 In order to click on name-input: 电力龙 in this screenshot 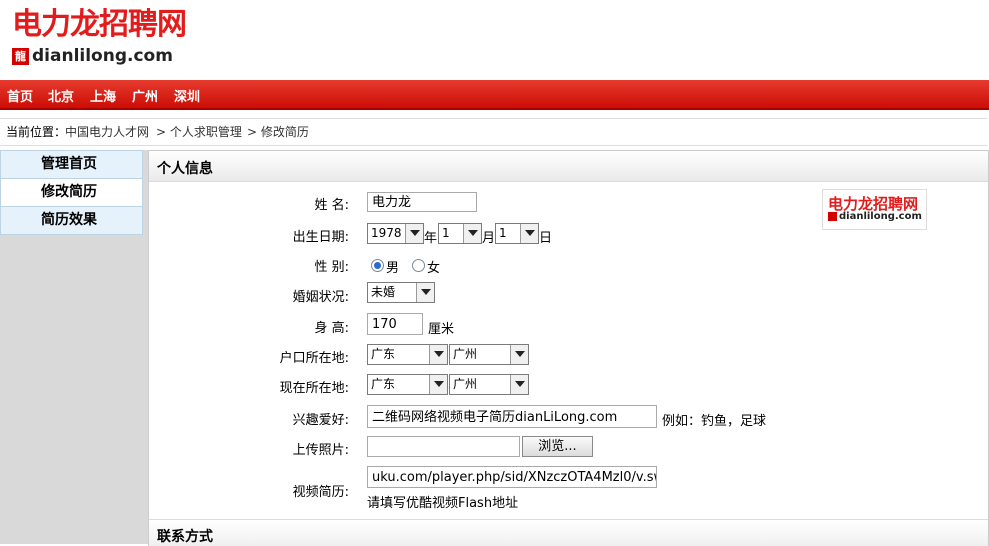, I will do `click(422, 202)`.